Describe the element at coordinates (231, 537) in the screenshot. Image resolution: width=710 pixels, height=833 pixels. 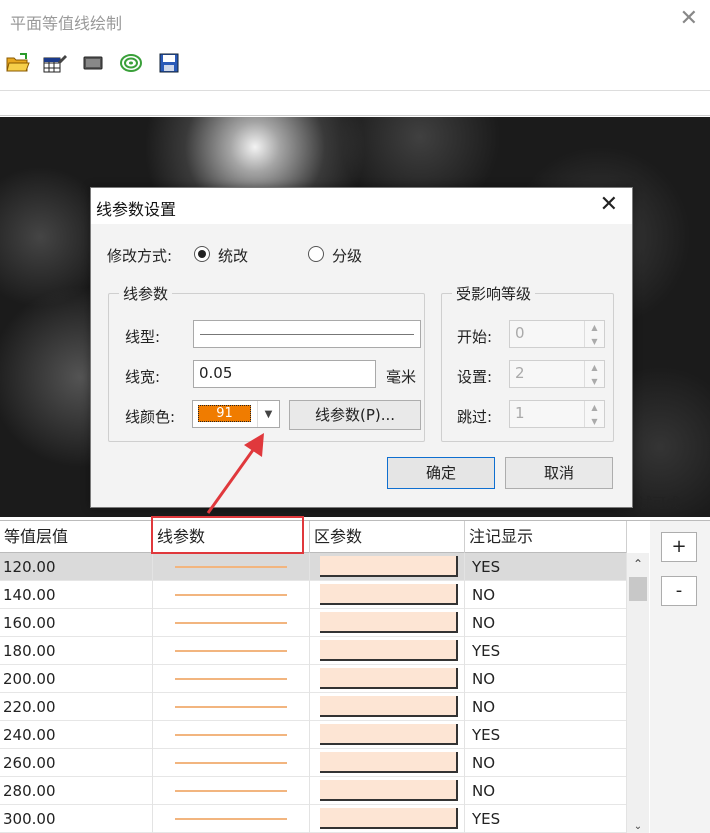
I see `header-line-params: 线参数` at that location.